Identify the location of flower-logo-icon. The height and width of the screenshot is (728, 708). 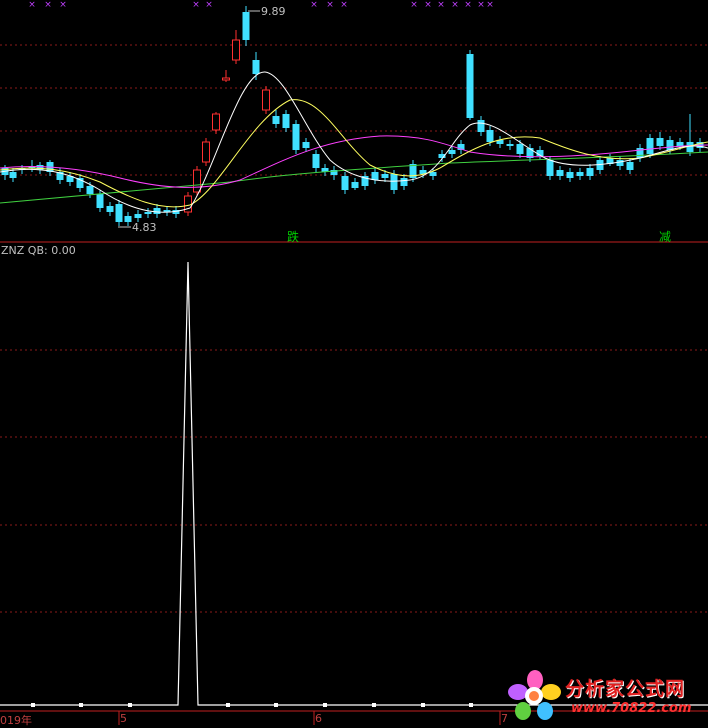
(534, 695).